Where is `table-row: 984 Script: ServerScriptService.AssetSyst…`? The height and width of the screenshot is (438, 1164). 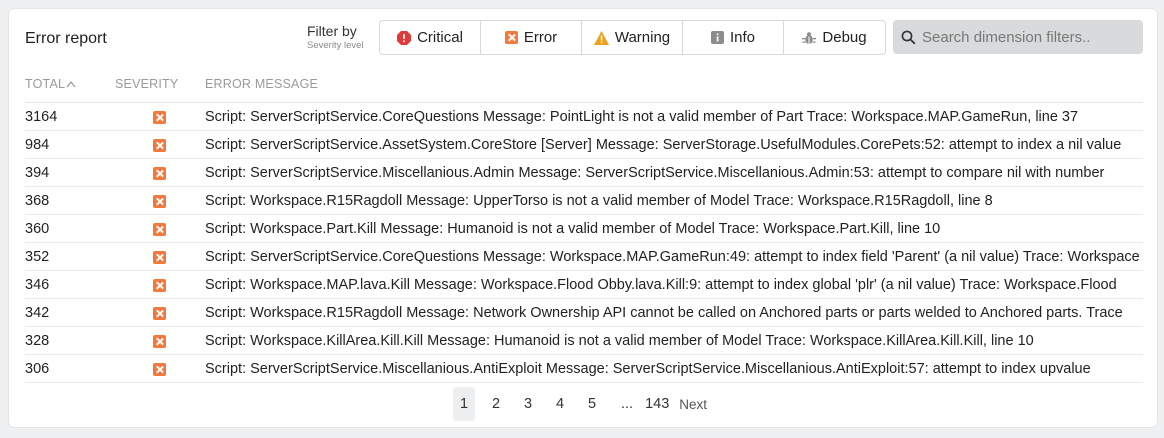
table-row: 984 Script: ServerScriptService.AssetSyst… is located at coordinates (584, 145).